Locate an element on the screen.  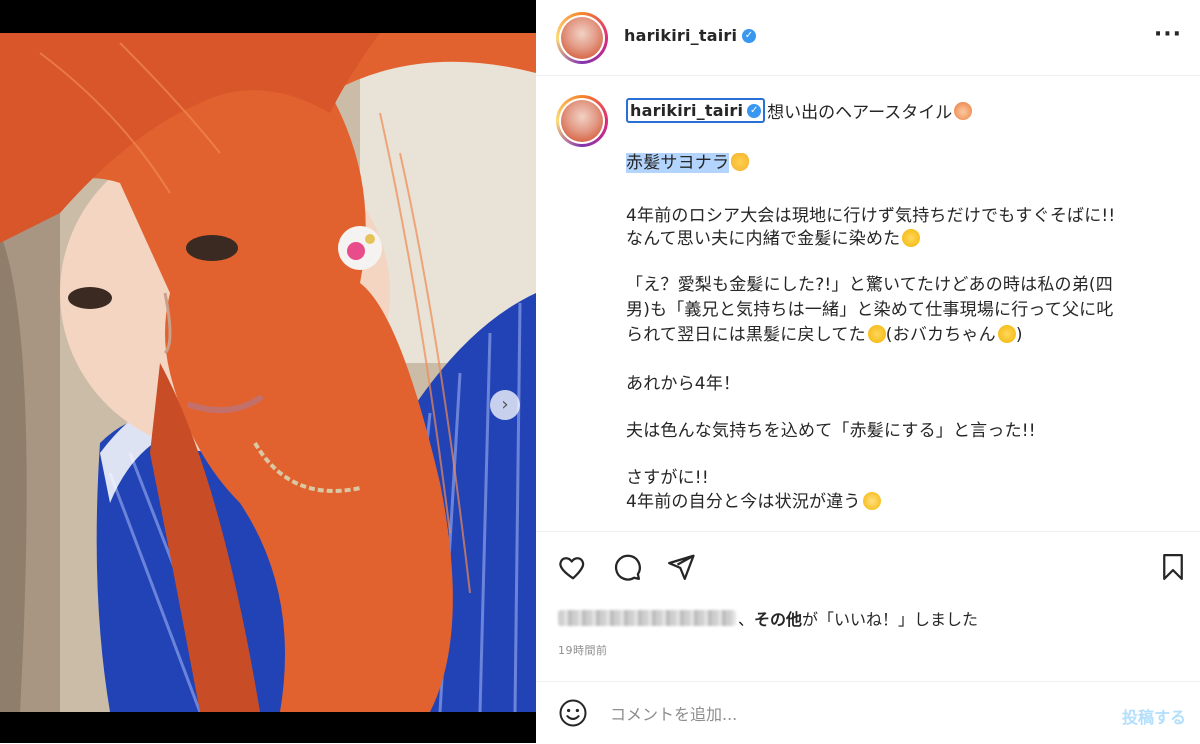
smiley-icon is located at coordinates (573, 713).